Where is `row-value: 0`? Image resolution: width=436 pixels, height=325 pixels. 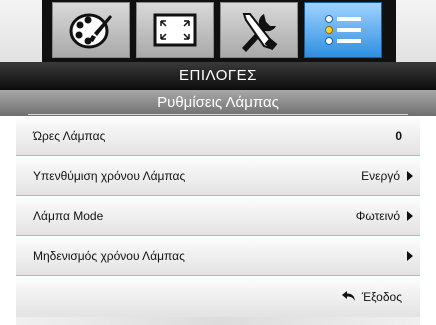
row-value: 0 is located at coordinates (398, 135).